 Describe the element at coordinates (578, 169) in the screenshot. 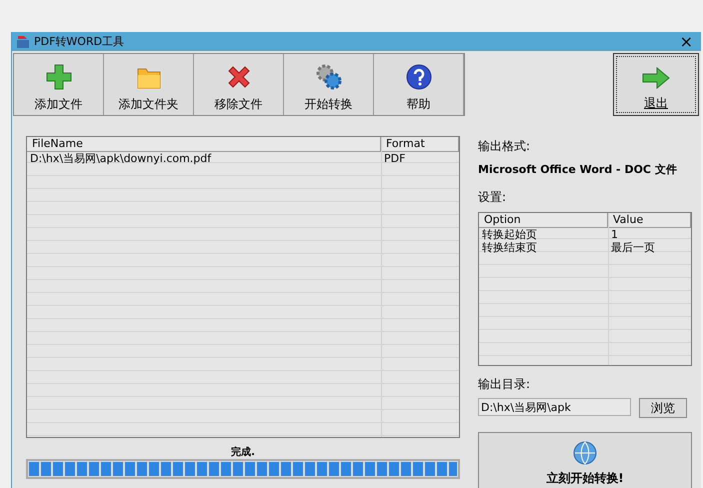

I see `output-format-value: Microsoft Office Word - DOC 文件` at that location.